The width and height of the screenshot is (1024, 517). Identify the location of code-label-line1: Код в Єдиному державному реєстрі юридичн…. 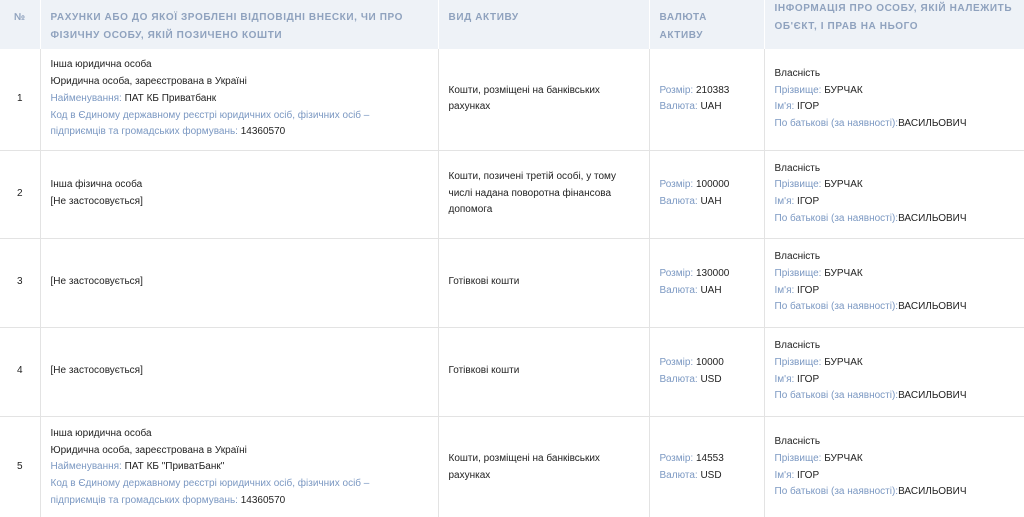
(210, 115).